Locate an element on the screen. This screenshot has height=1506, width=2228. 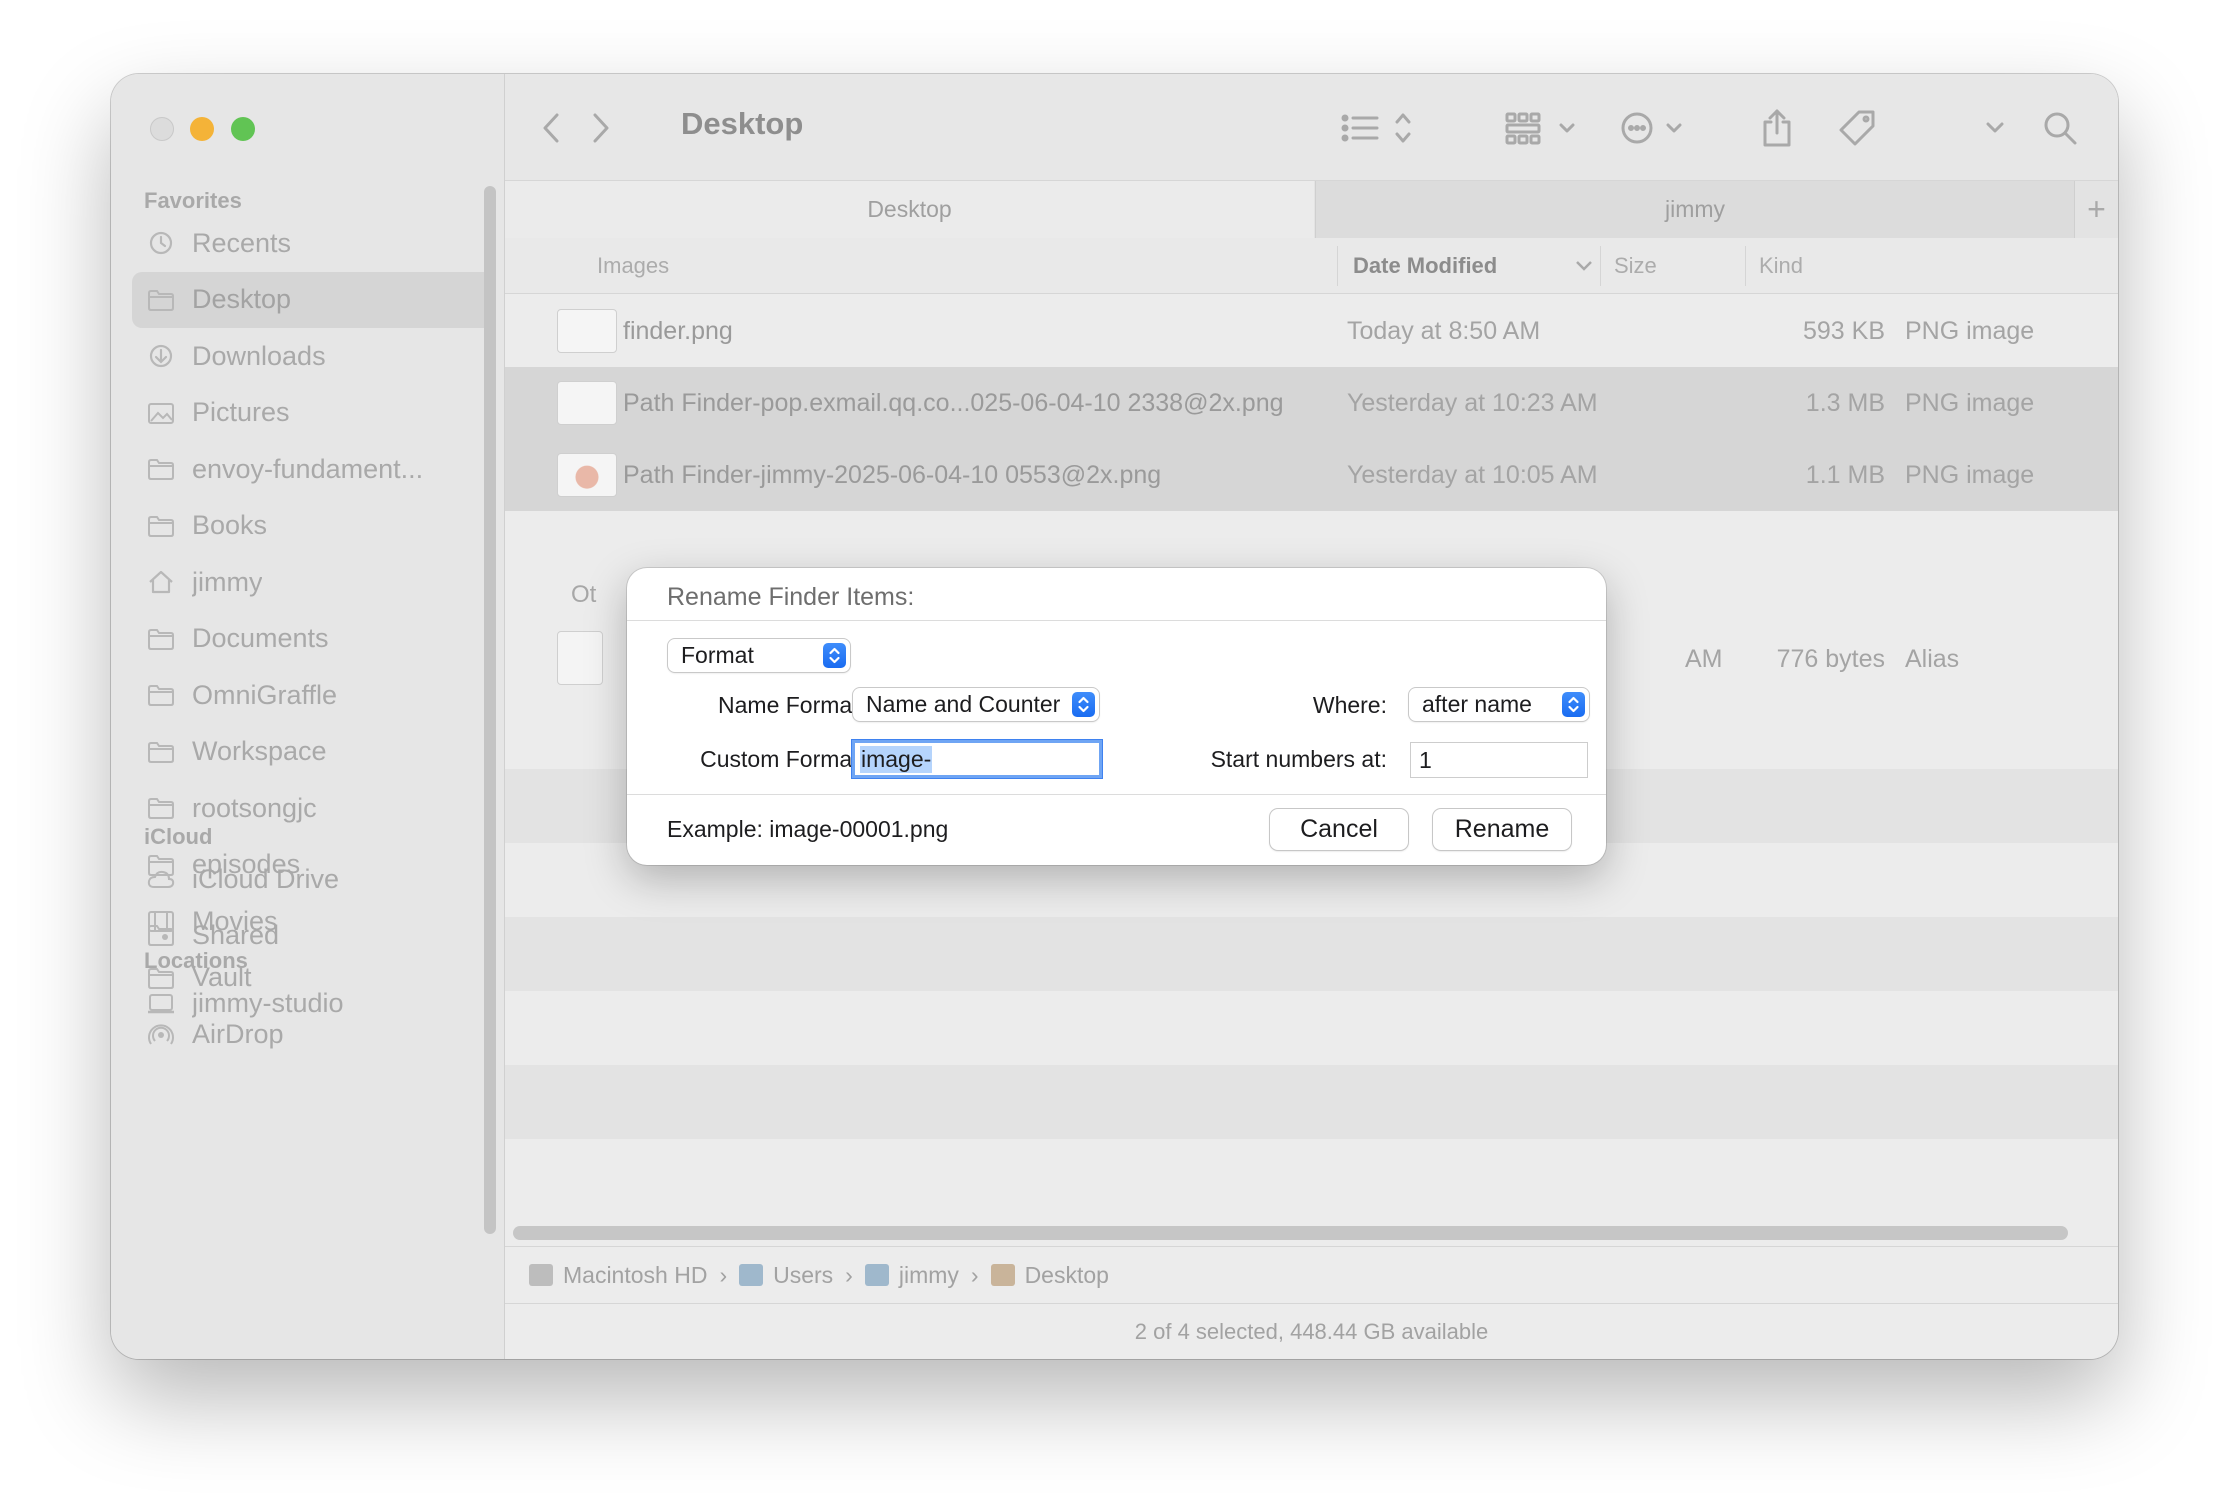
sidebar-item-label: iCloud Drive is located at coordinates (266, 878).